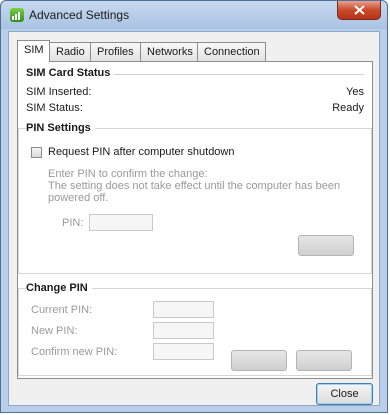 The height and width of the screenshot is (415, 390). Describe the element at coordinates (54, 108) in the screenshot. I see `sim-status-label: SIM Status:` at that location.